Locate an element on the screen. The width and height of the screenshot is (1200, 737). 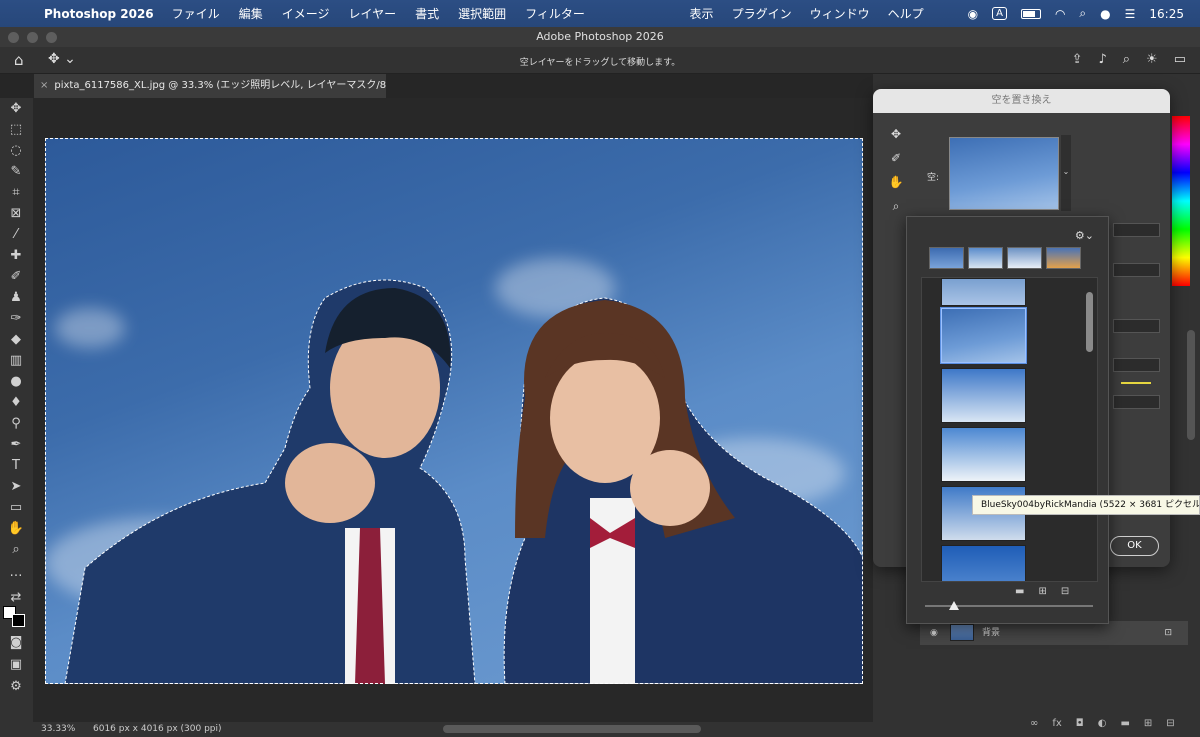
layer-lock-icon: ⊡ is located at coordinates (1168, 633).